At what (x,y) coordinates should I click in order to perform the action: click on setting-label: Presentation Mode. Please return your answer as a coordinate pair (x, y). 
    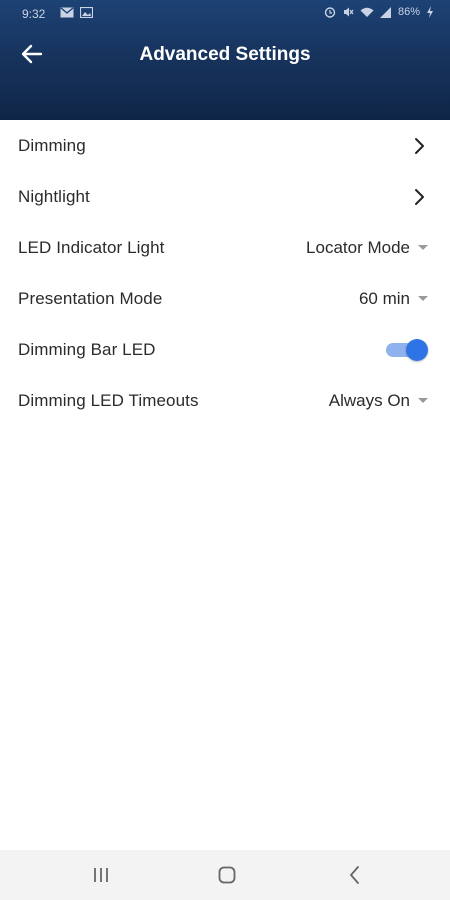
    Looking at the image, I should click on (90, 298).